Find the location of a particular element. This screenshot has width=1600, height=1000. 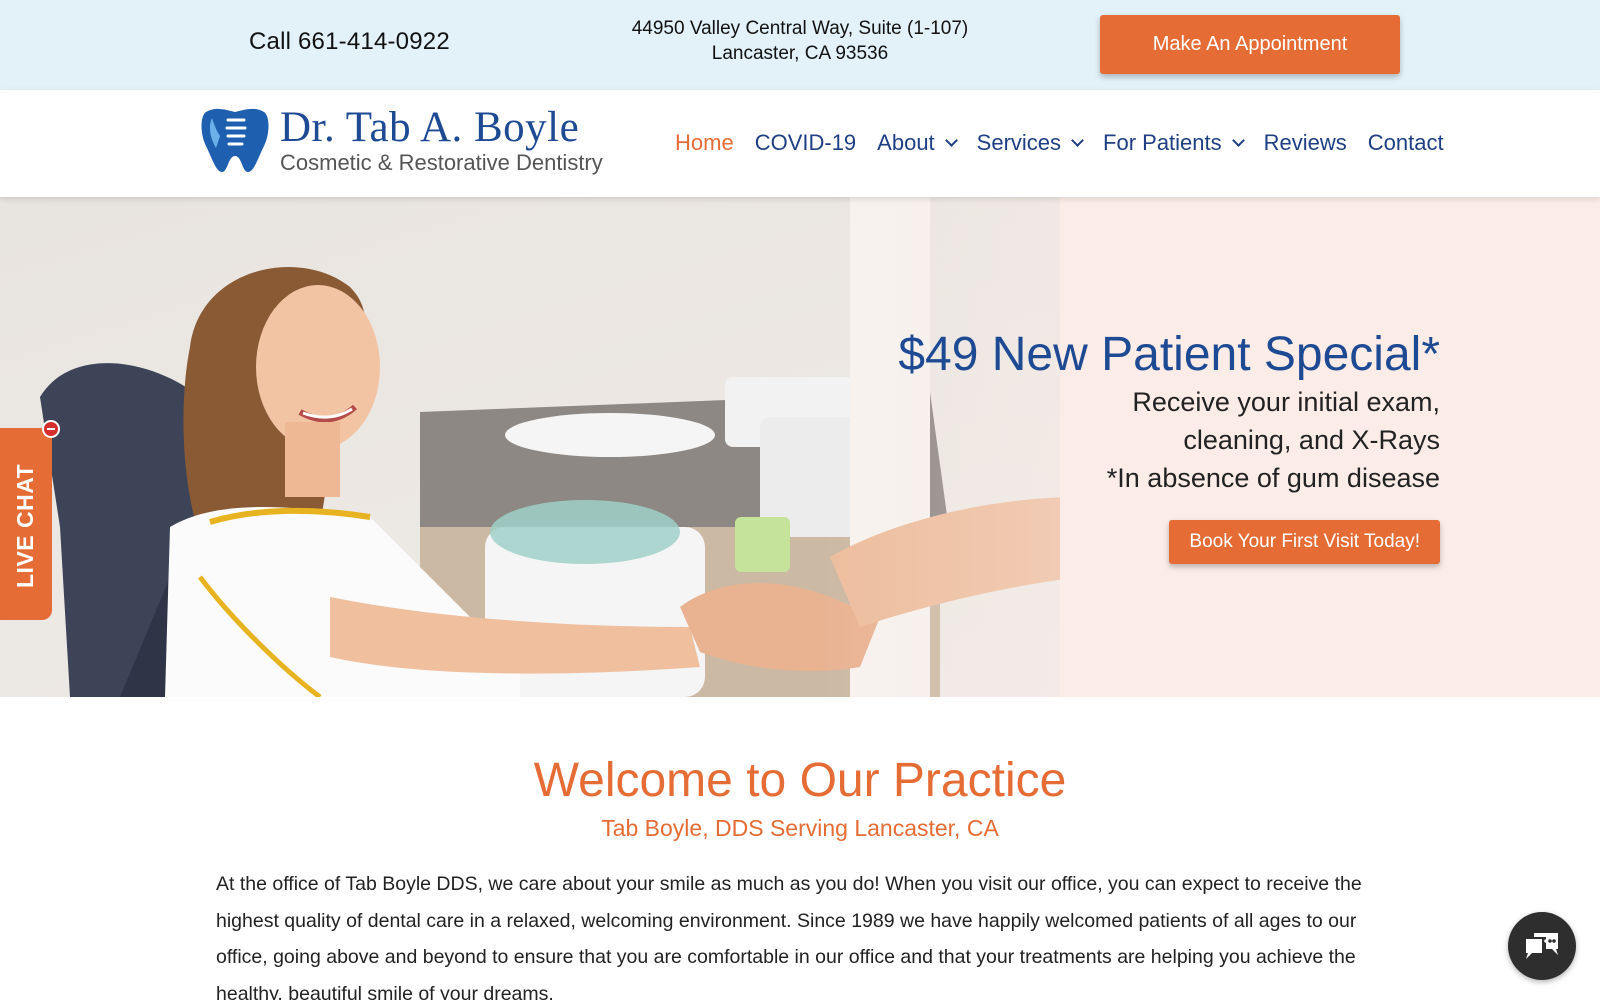

nav-covid-19-label: COVID-19 is located at coordinates (805, 142).